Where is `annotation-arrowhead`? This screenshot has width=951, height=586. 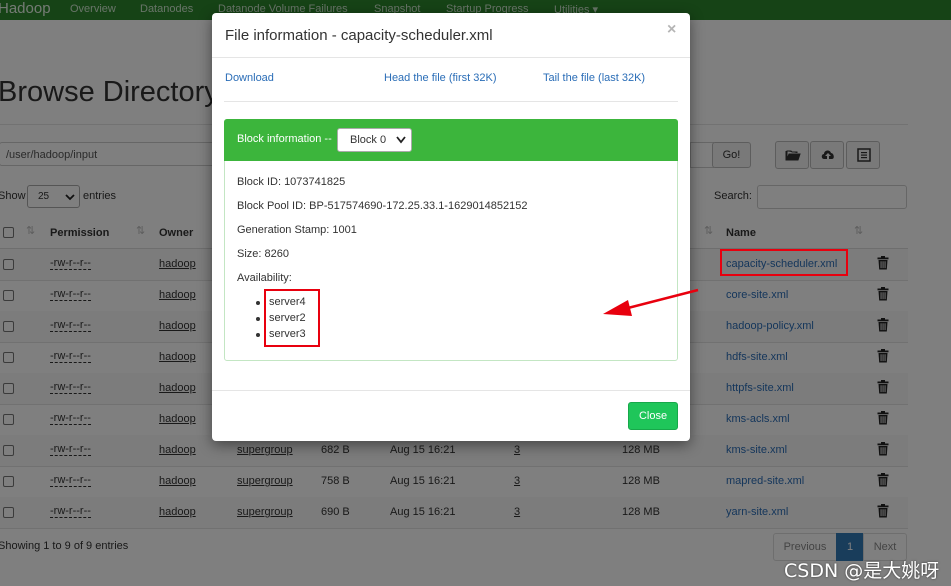
annotation-arrowhead is located at coordinates (617, 308).